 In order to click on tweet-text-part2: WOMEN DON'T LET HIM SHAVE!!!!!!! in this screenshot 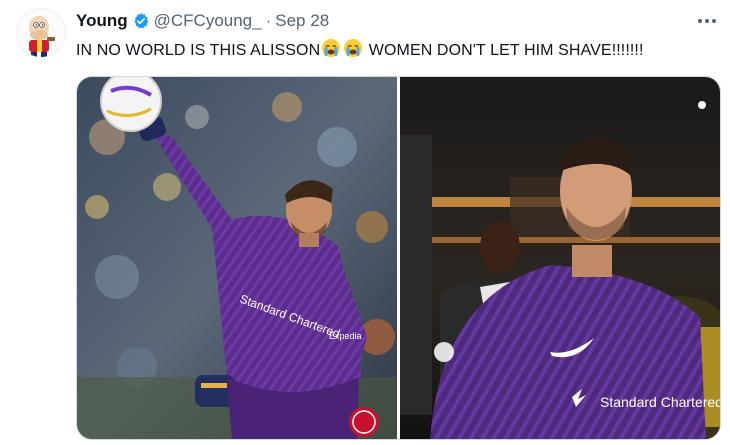, I will do `click(504, 50)`.